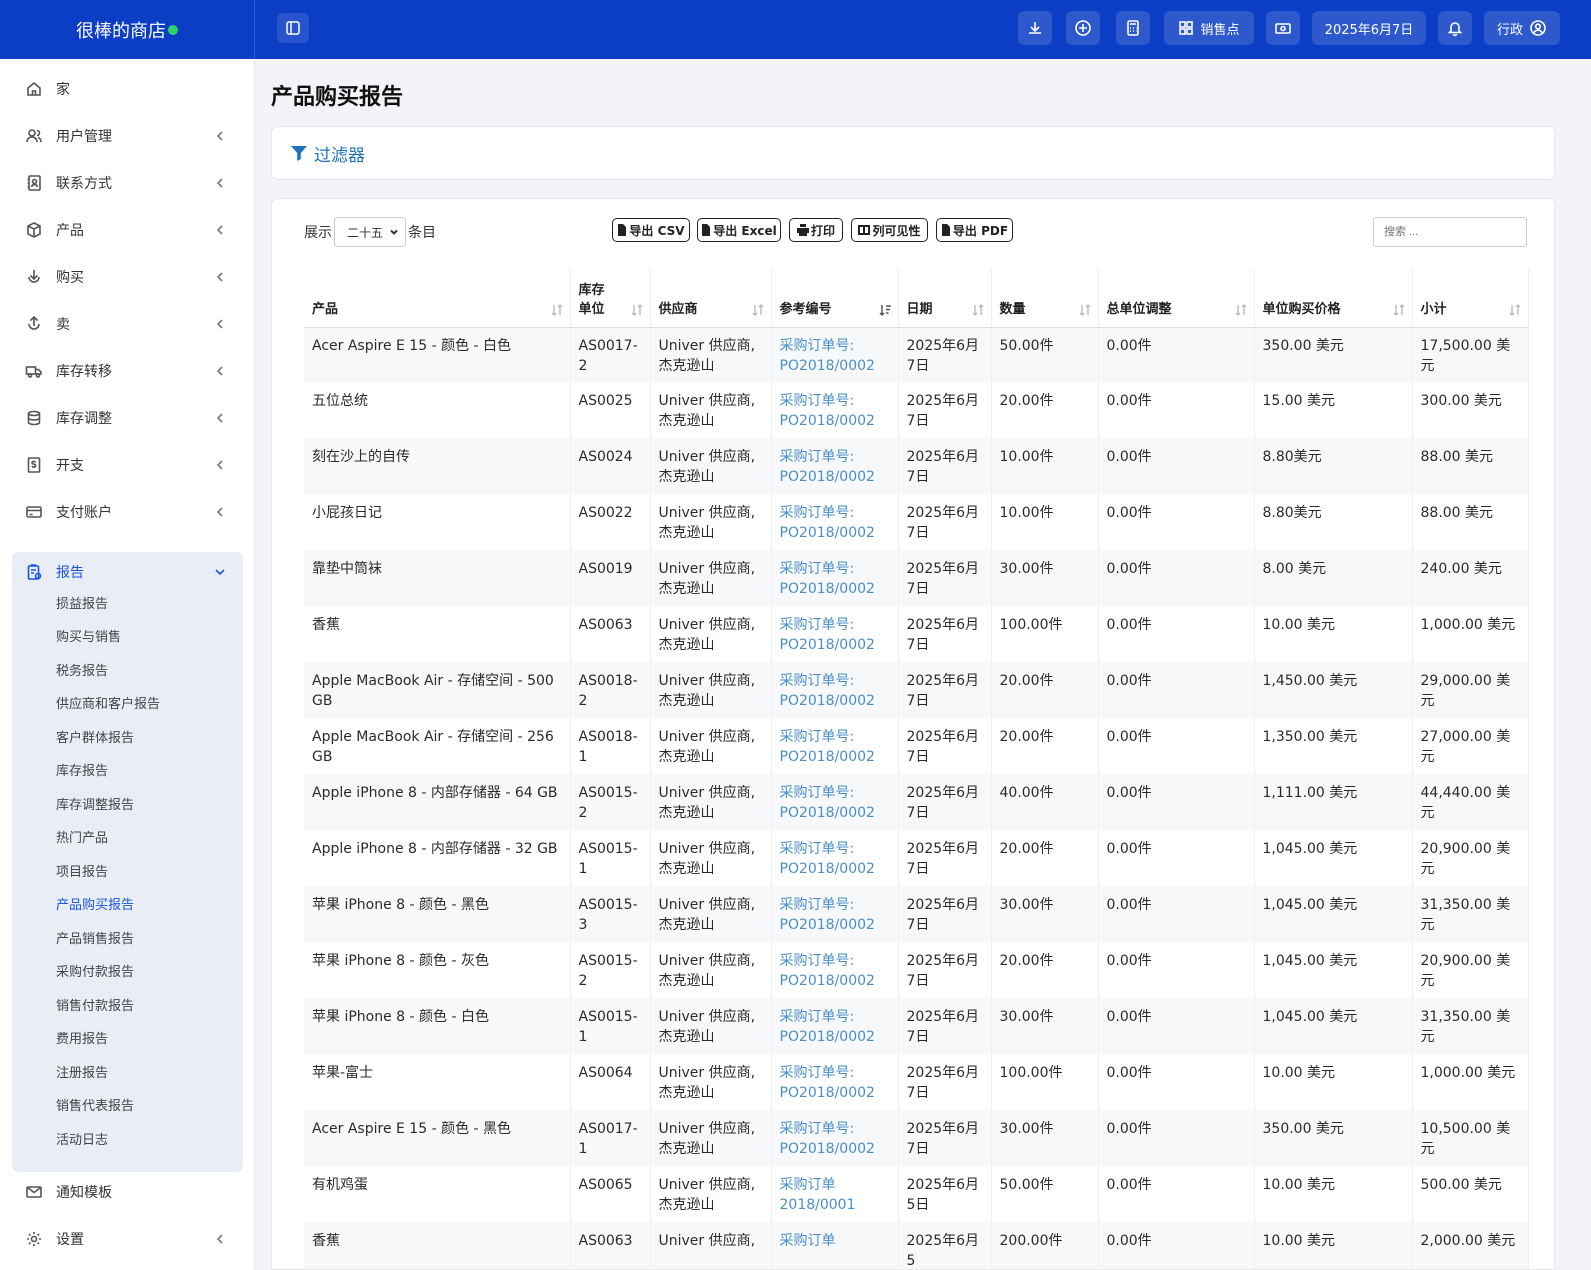  Describe the element at coordinates (1045, 915) in the screenshot. I see `cell-quantity: 30.00件` at that location.